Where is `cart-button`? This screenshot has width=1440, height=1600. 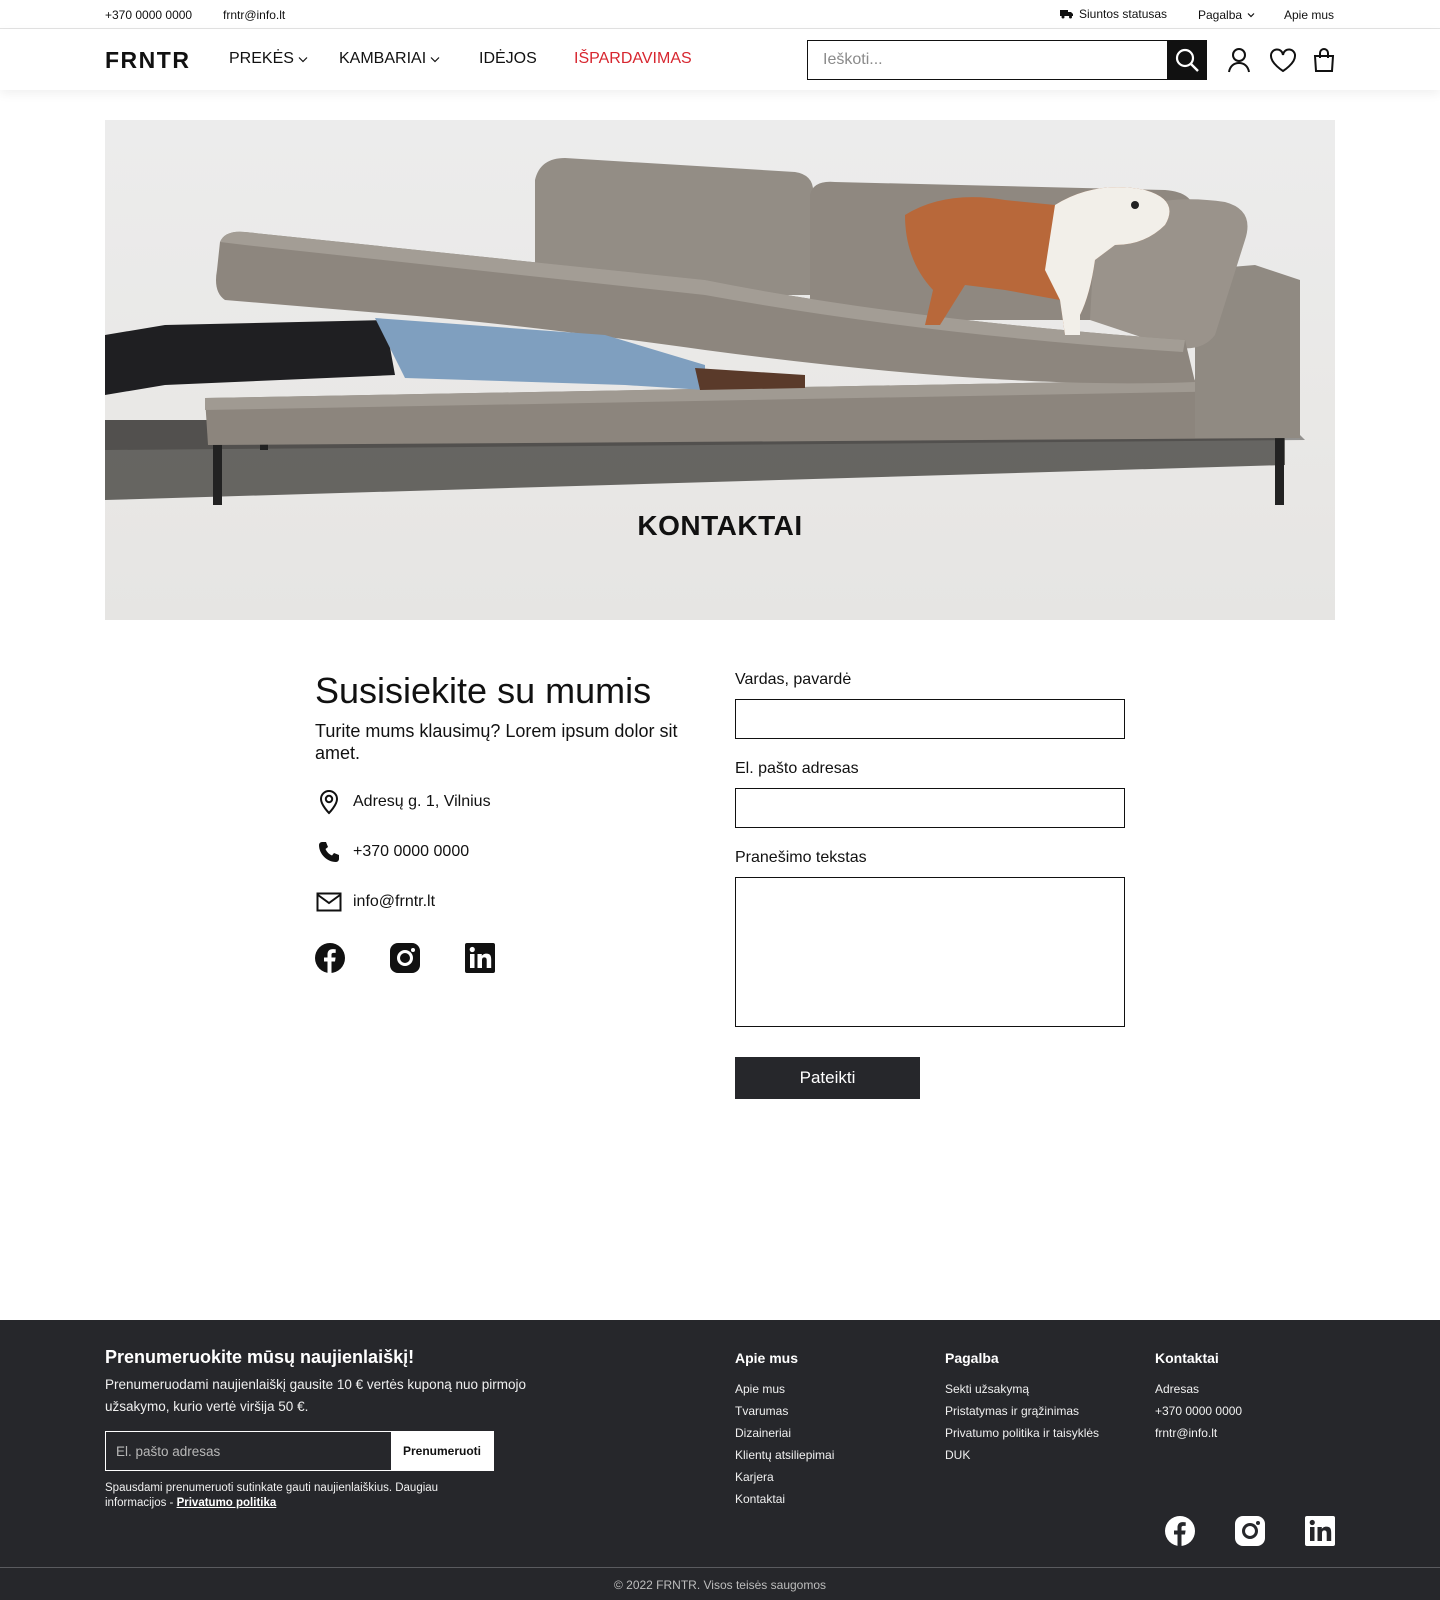
cart-button is located at coordinates (1324, 60).